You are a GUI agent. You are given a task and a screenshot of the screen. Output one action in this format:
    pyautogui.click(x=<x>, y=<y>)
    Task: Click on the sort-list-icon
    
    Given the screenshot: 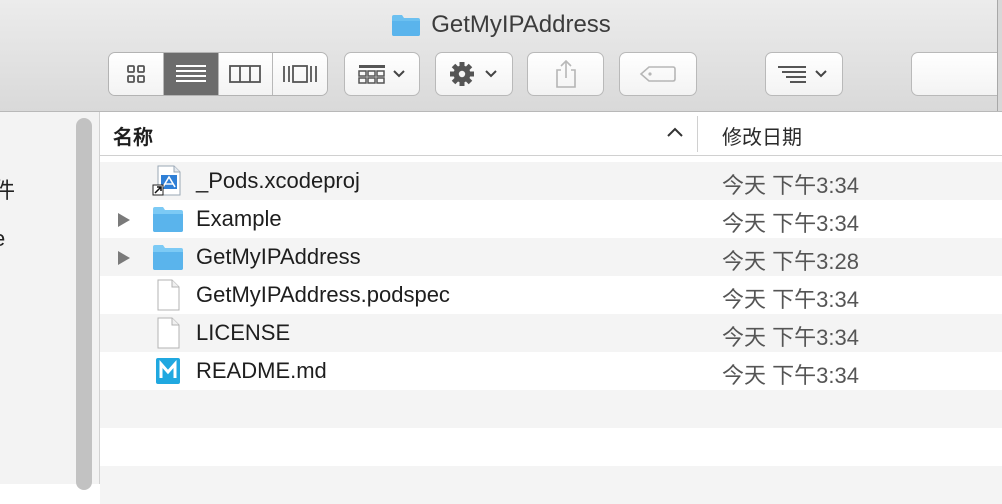 What is the action you would take?
    pyautogui.click(x=802, y=74)
    